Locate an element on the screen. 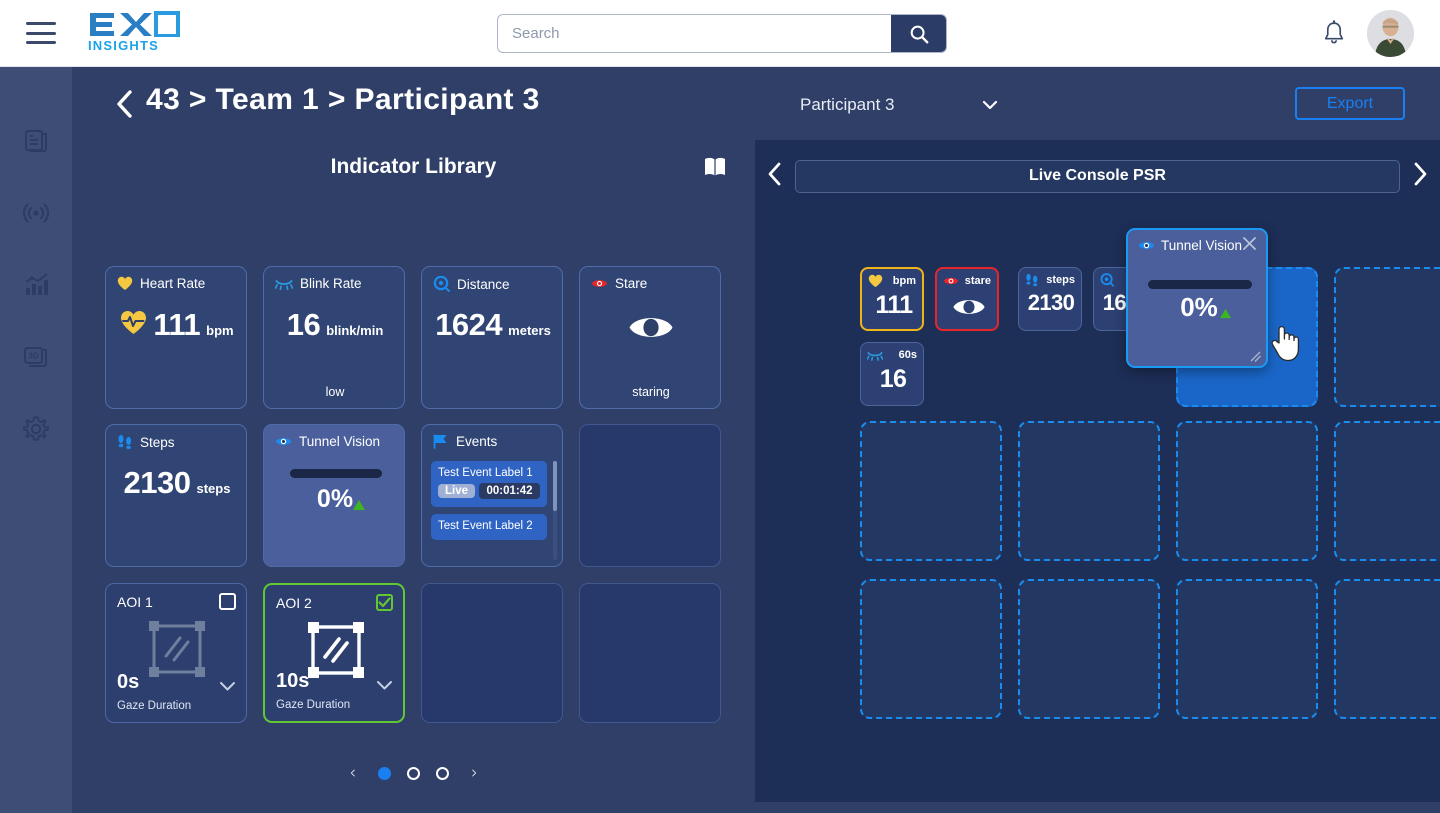 The width and height of the screenshot is (1440, 813). aoi-title: AOI 2 is located at coordinates (294, 603).